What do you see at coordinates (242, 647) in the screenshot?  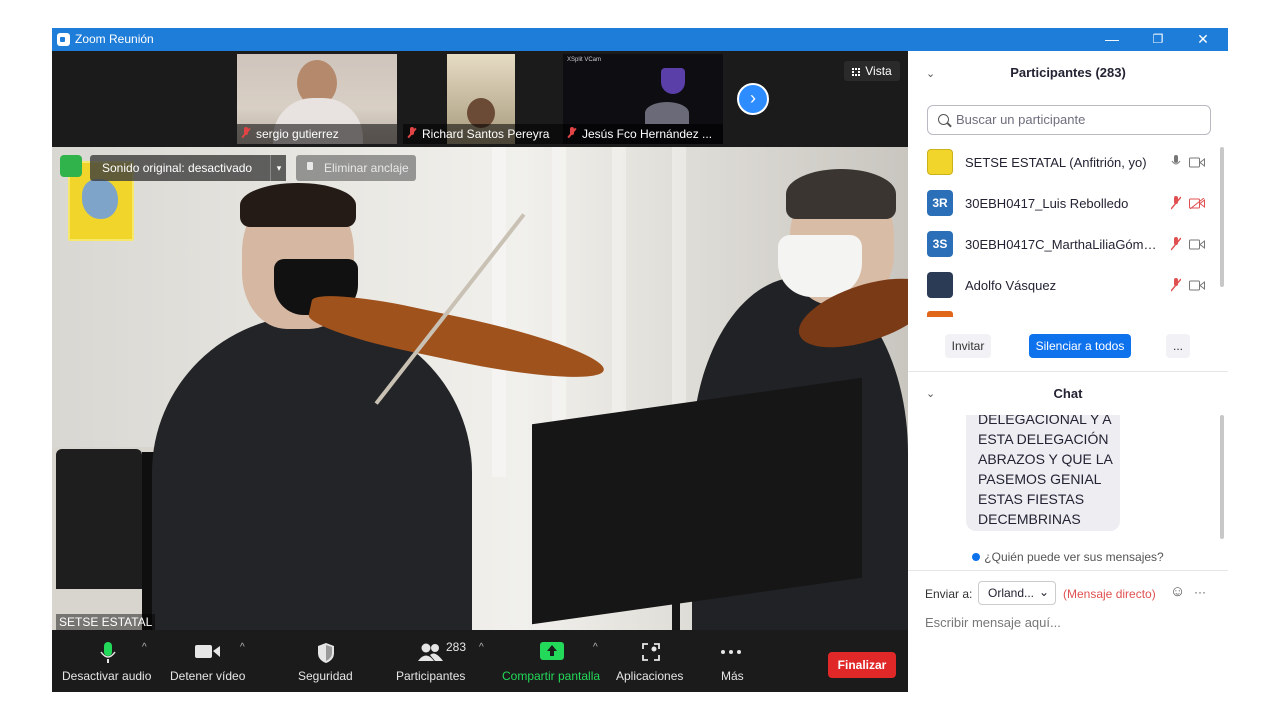 I see `video-options-caret: ^` at bounding box center [242, 647].